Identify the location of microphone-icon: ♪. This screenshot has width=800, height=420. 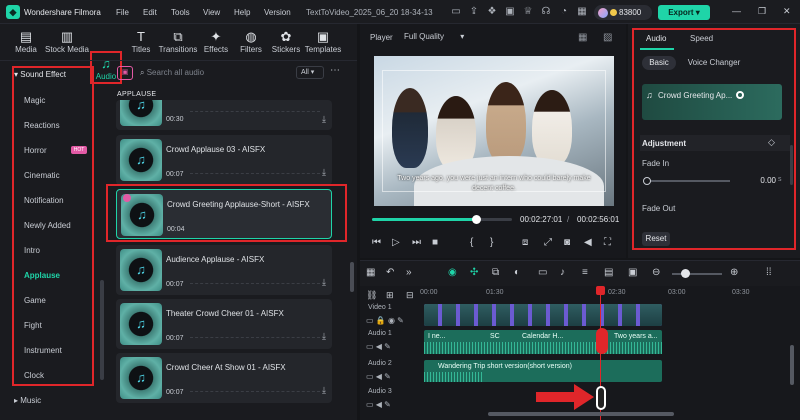
(562, 272).